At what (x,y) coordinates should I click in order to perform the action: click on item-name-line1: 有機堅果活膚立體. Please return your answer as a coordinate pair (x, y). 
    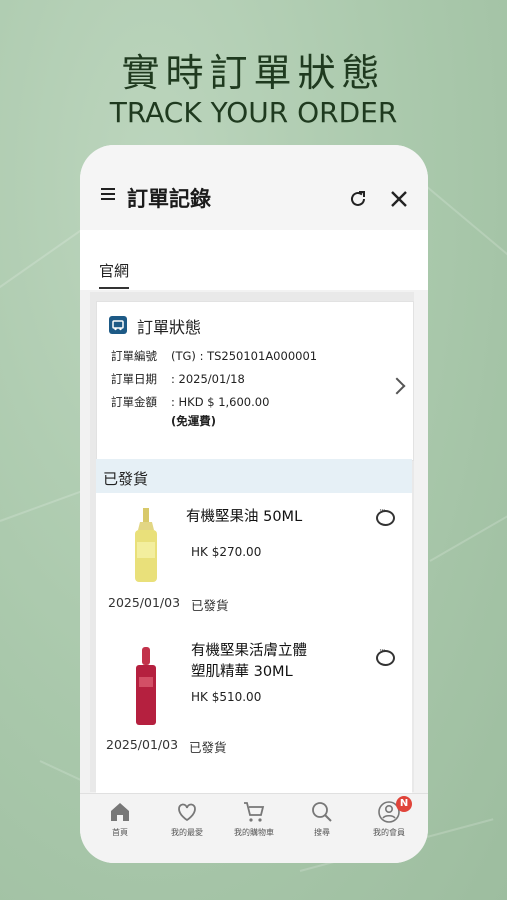
    Looking at the image, I should click on (249, 651).